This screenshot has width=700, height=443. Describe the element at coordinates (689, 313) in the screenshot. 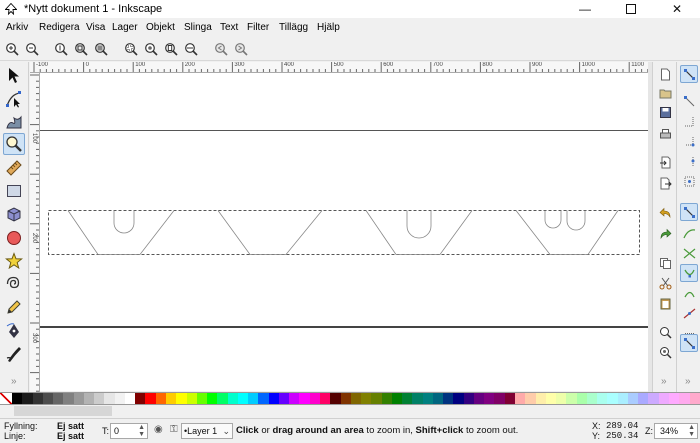

I see `snap-line-midpoints-button` at that location.